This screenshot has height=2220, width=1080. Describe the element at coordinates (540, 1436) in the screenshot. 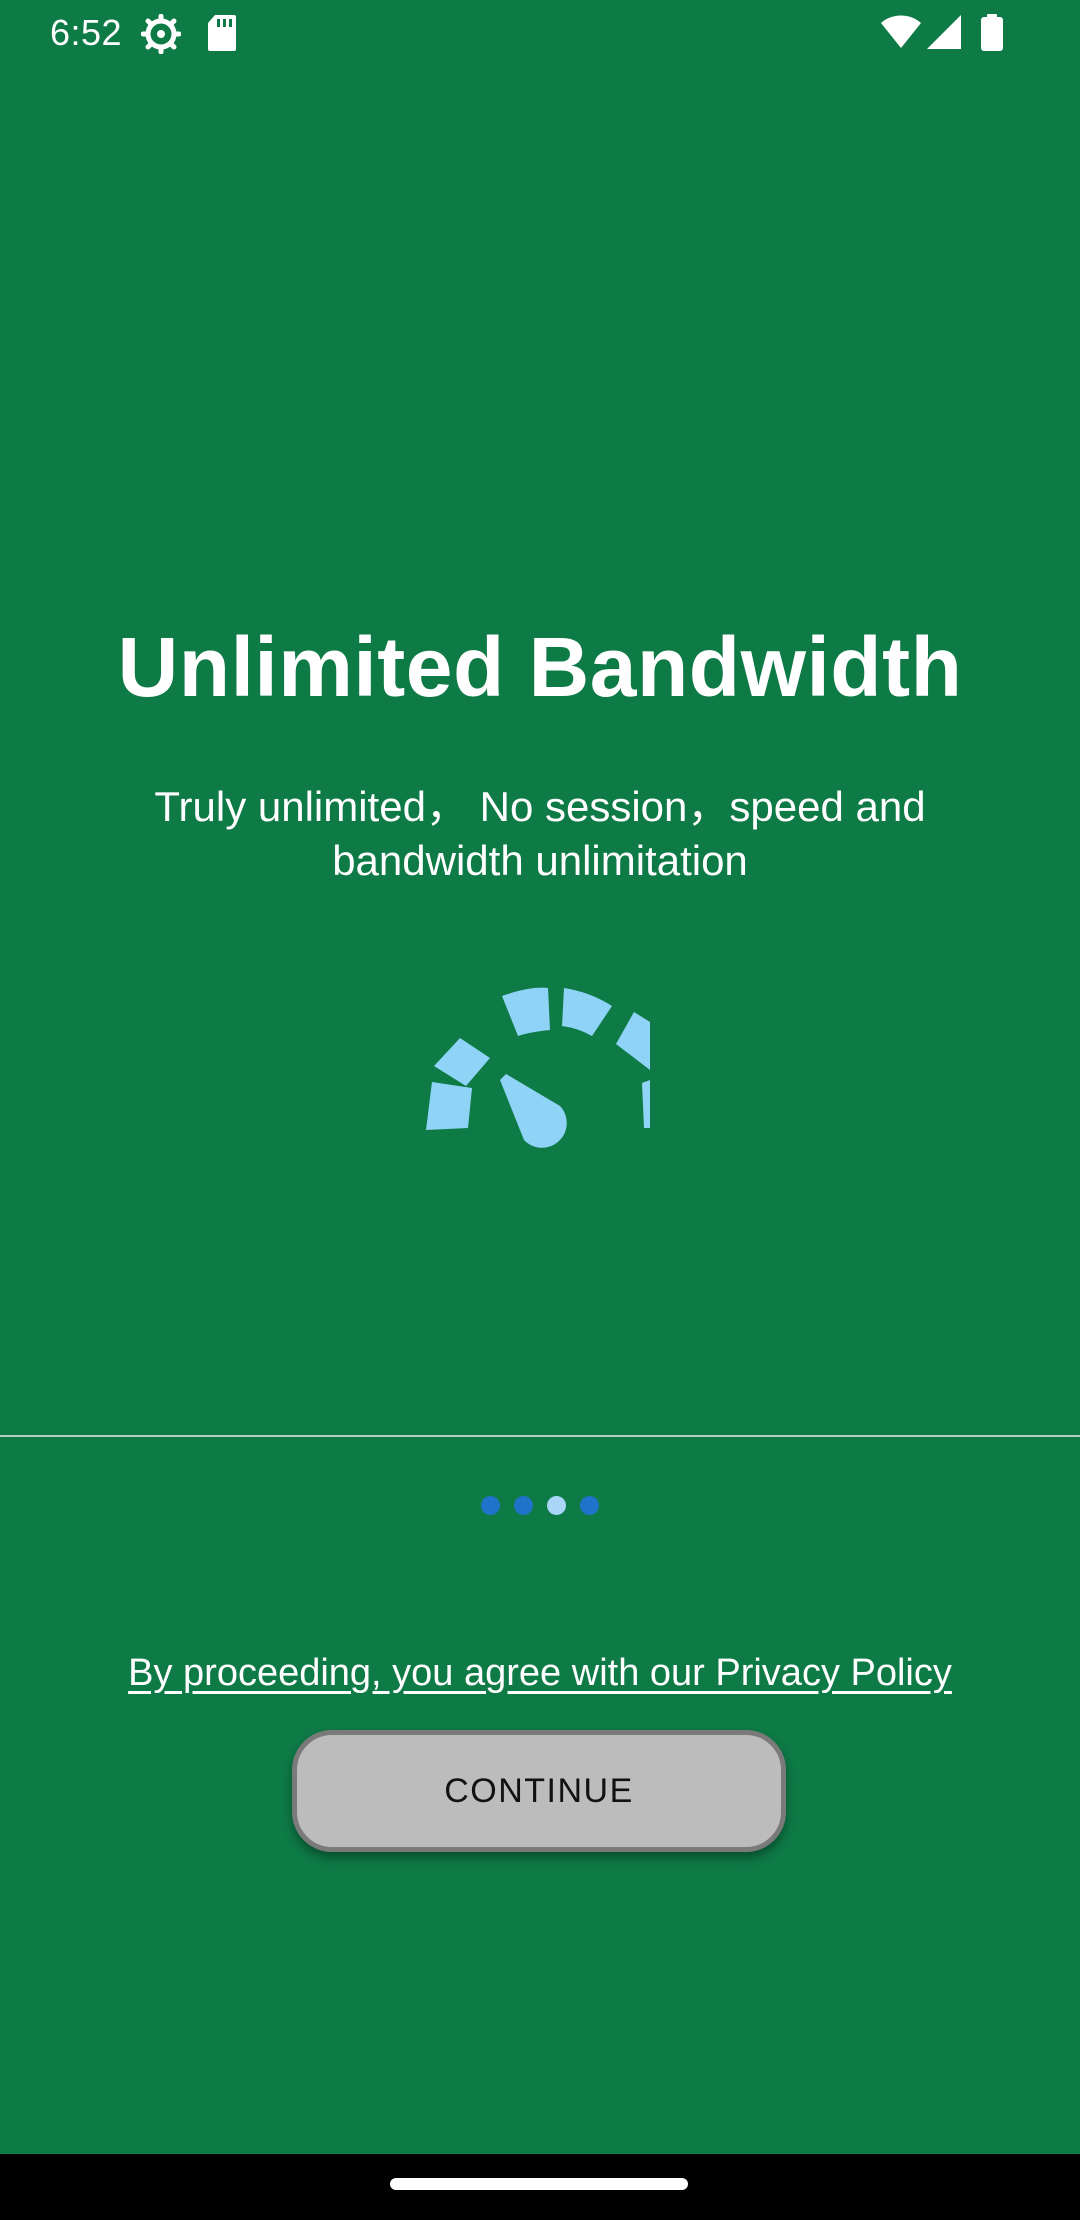

I see `divider` at that location.